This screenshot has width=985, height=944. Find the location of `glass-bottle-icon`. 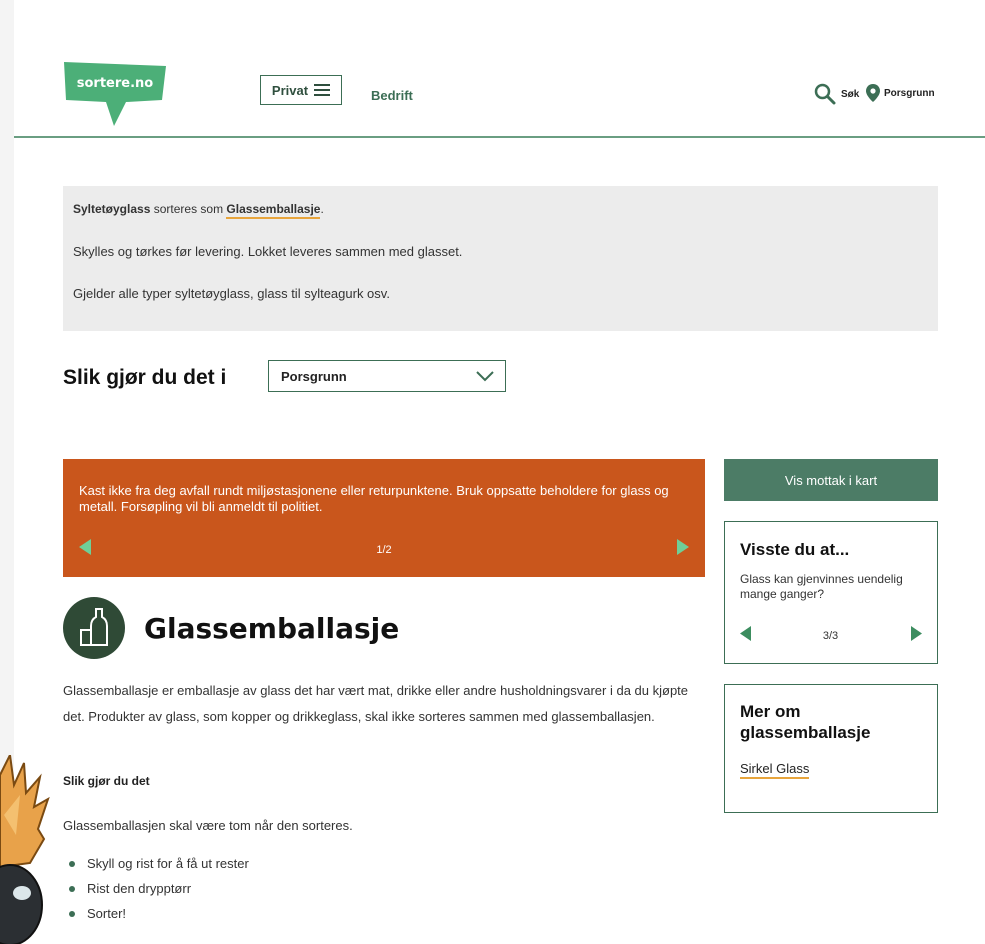

glass-bottle-icon is located at coordinates (94, 628).